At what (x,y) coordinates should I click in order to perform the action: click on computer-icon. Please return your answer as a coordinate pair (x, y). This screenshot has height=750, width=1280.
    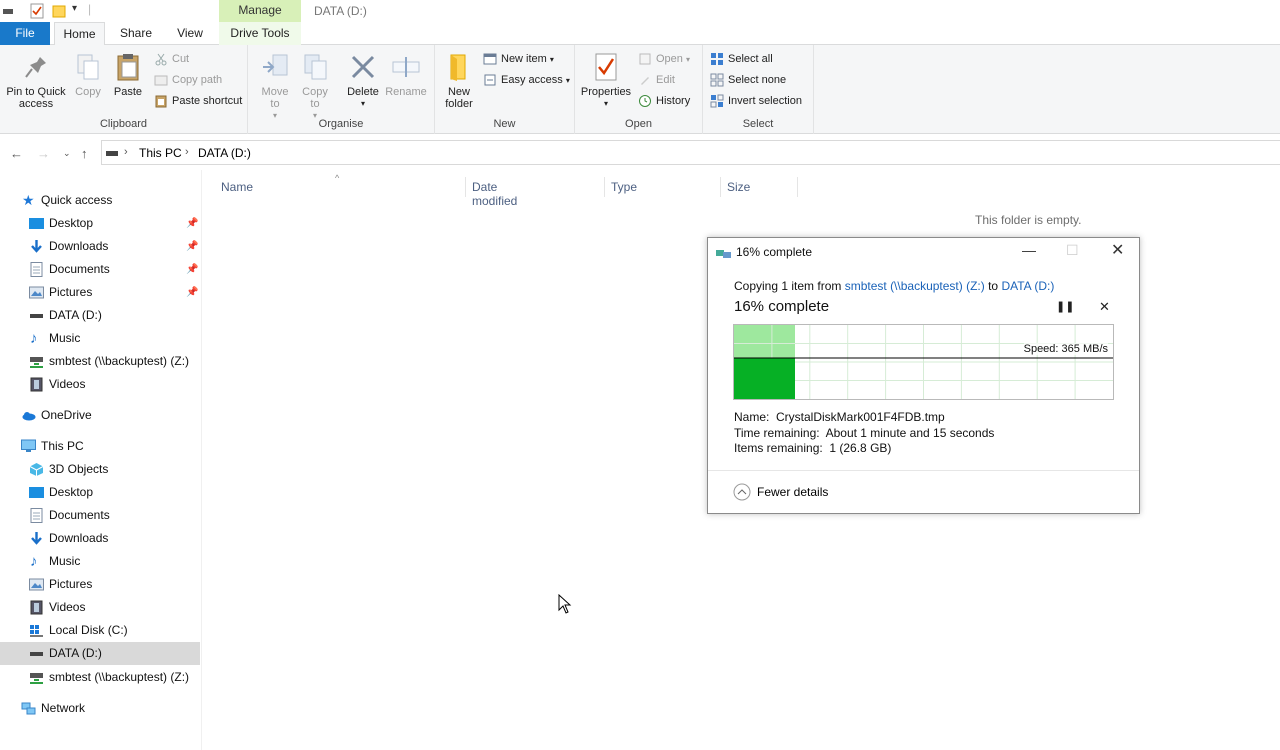
    Looking at the image, I should click on (28, 445).